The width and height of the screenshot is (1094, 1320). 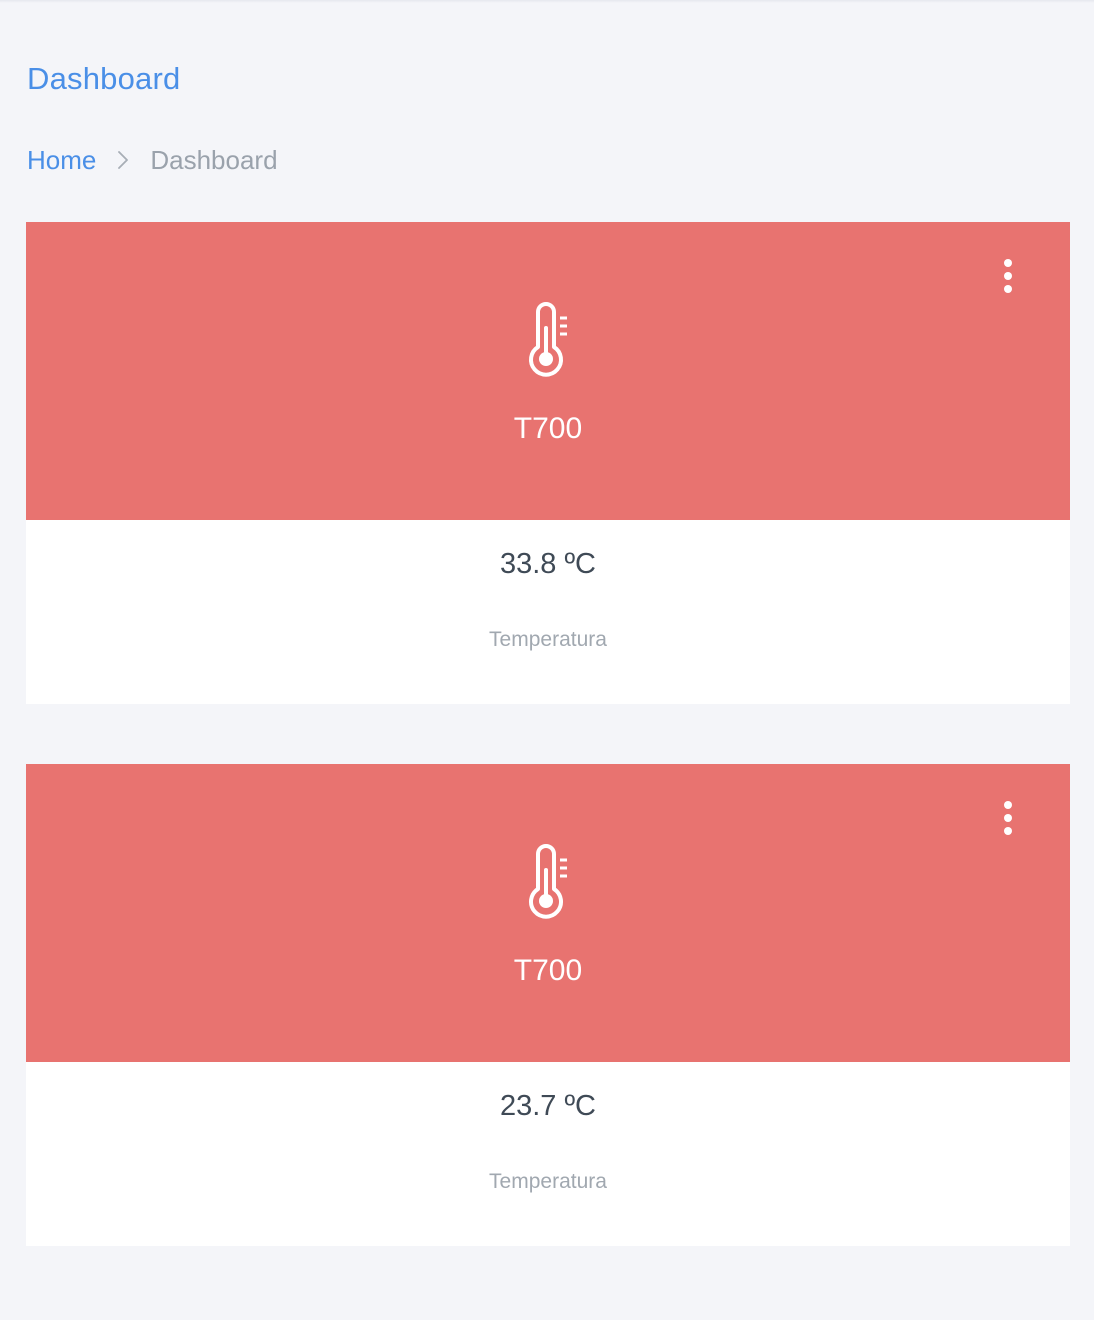 What do you see at coordinates (214, 160) in the screenshot?
I see `breadcrumb-current: Dashboard` at bounding box center [214, 160].